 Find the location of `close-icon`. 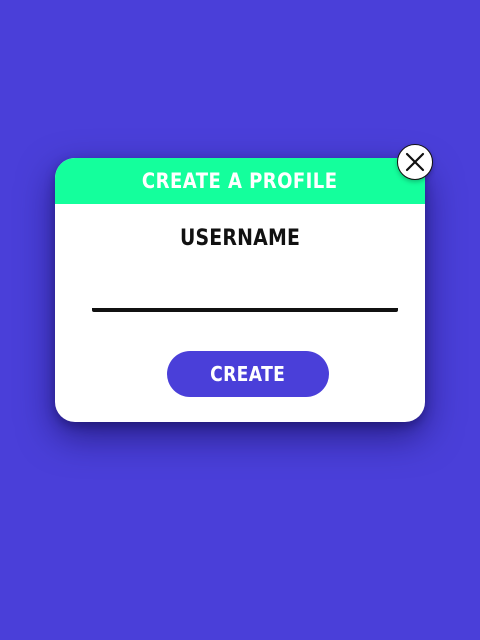

close-icon is located at coordinates (415, 162).